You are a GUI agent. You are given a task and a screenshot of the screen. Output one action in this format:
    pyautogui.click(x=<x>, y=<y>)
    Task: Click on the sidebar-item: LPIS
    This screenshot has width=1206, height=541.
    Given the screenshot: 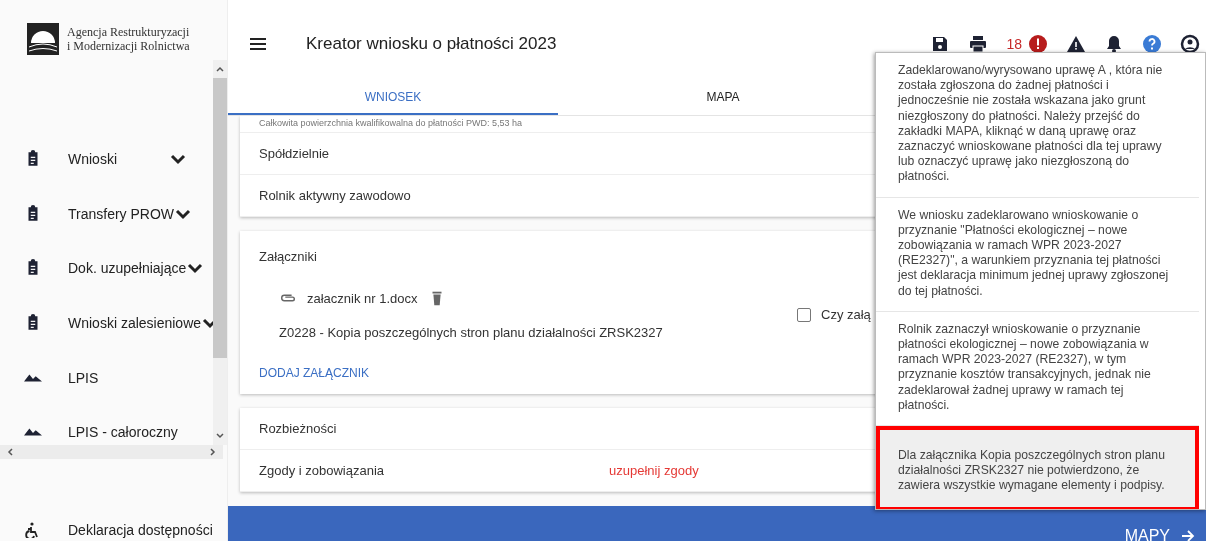 What is the action you would take?
    pyautogui.click(x=106, y=377)
    